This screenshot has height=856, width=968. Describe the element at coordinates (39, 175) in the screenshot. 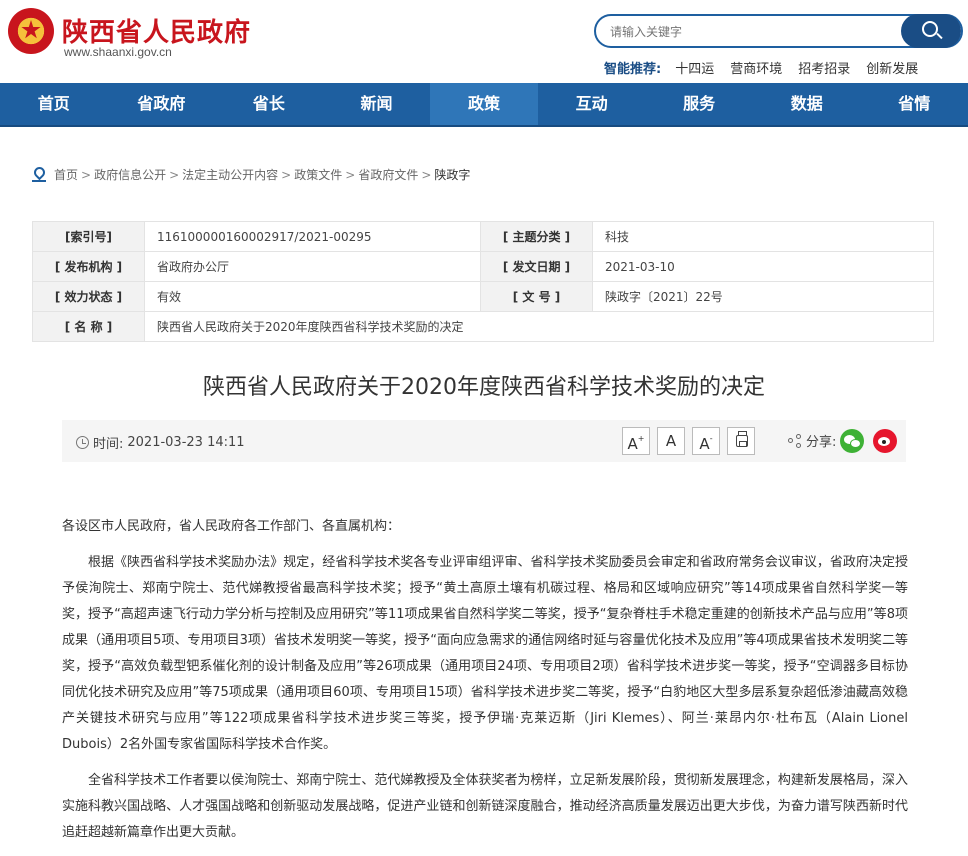

I see `location-icon` at that location.